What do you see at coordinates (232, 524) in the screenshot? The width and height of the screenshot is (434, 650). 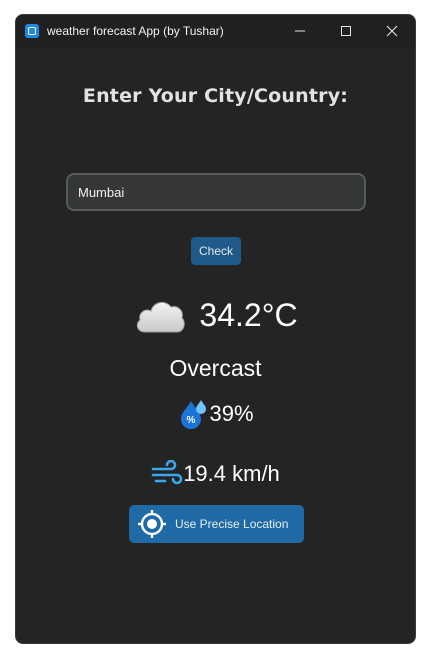 I see `use-precise-location-label: Use Precise Location` at bounding box center [232, 524].